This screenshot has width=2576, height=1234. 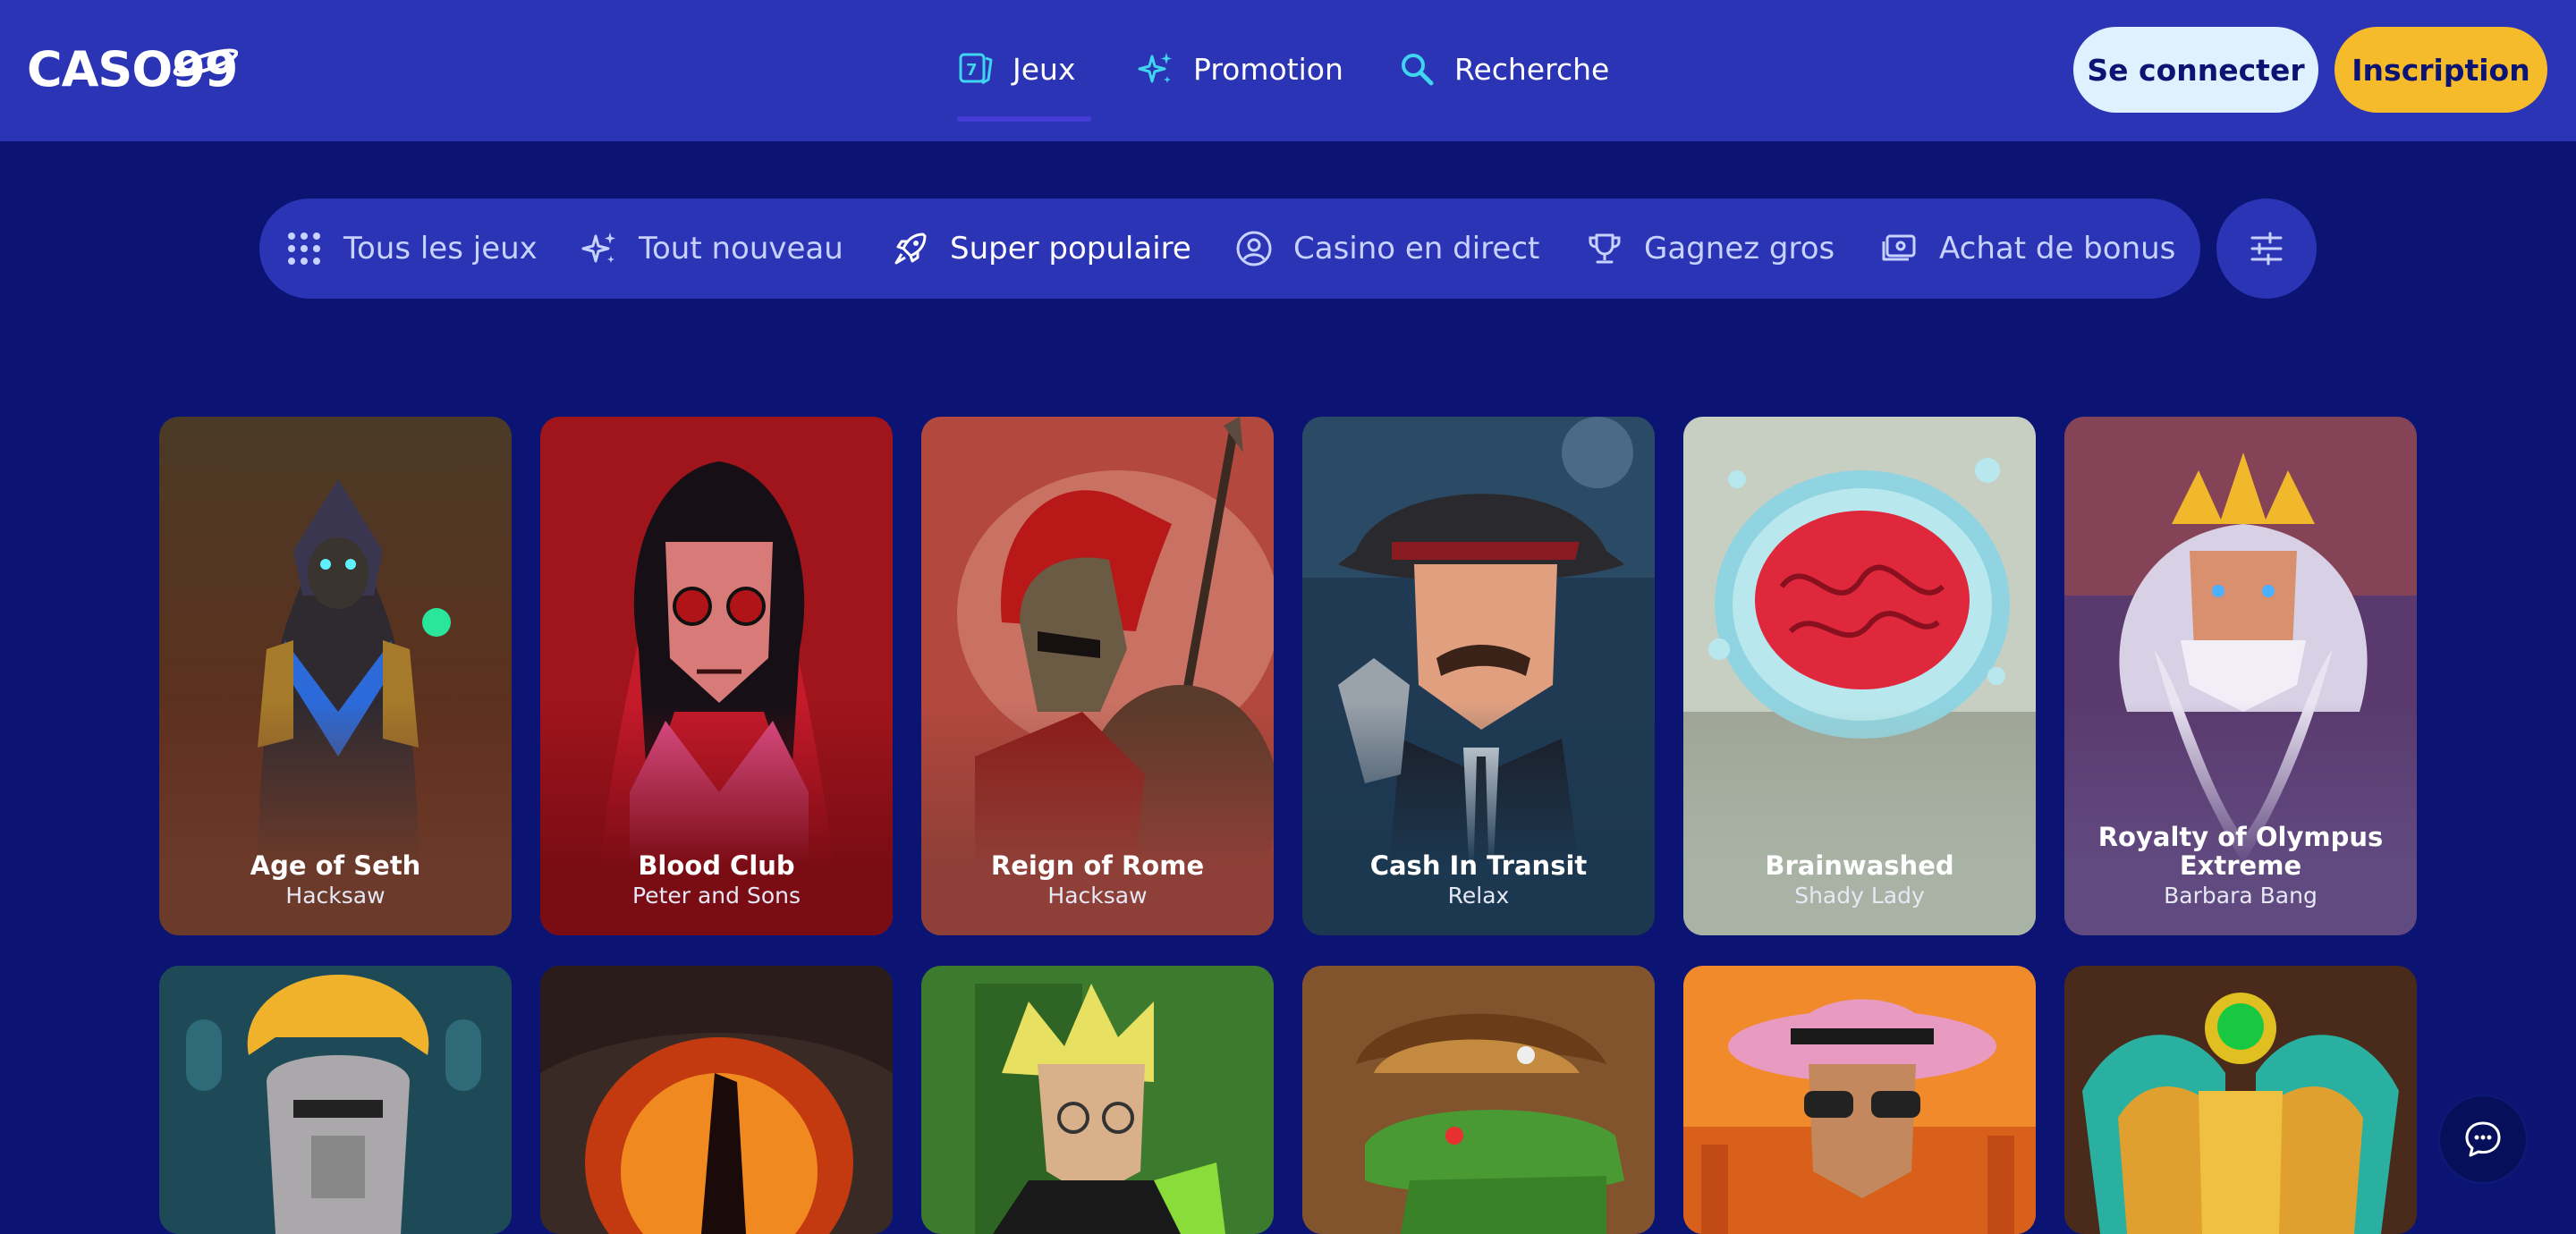 I want to click on game-provider: Shady Lady, so click(x=1859, y=896).